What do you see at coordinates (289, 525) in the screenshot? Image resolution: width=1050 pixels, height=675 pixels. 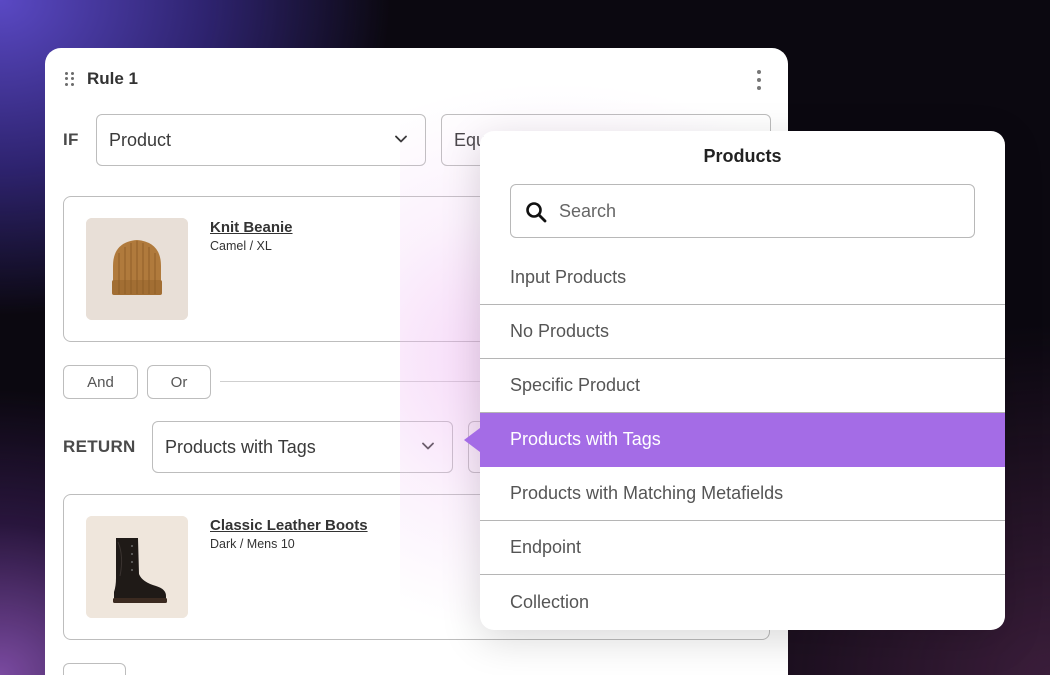 I see `return-product-name: Classic Leather Boots` at bounding box center [289, 525].